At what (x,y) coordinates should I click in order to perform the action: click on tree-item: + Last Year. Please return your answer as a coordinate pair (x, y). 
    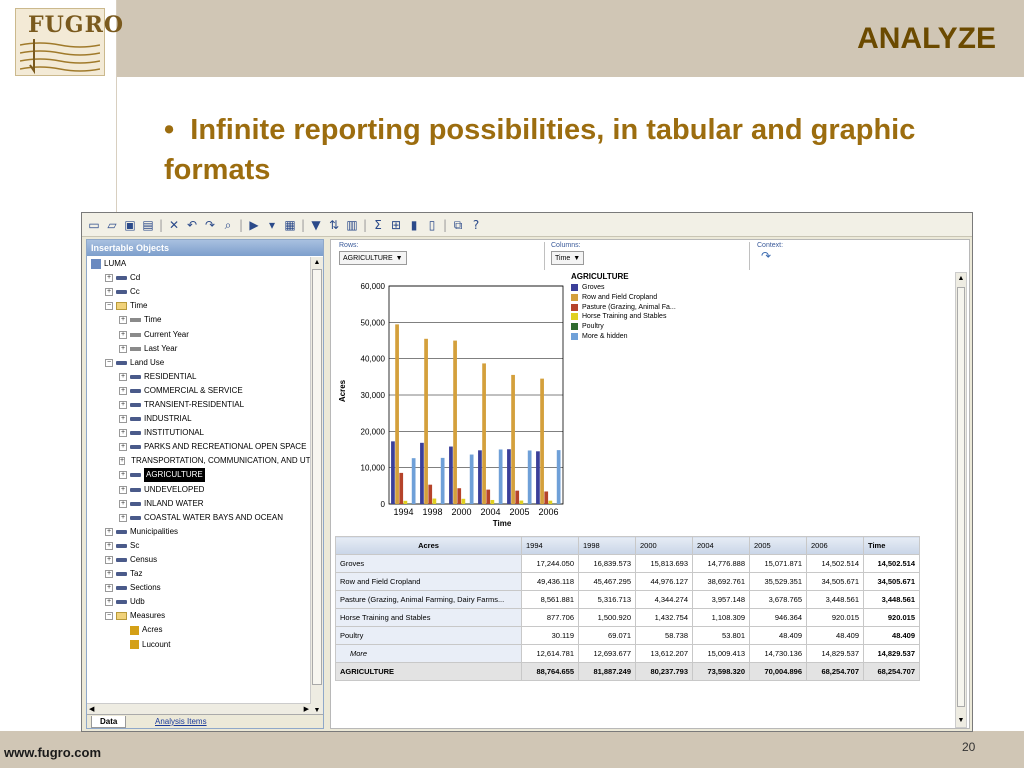
    Looking at the image, I should click on (199, 349).